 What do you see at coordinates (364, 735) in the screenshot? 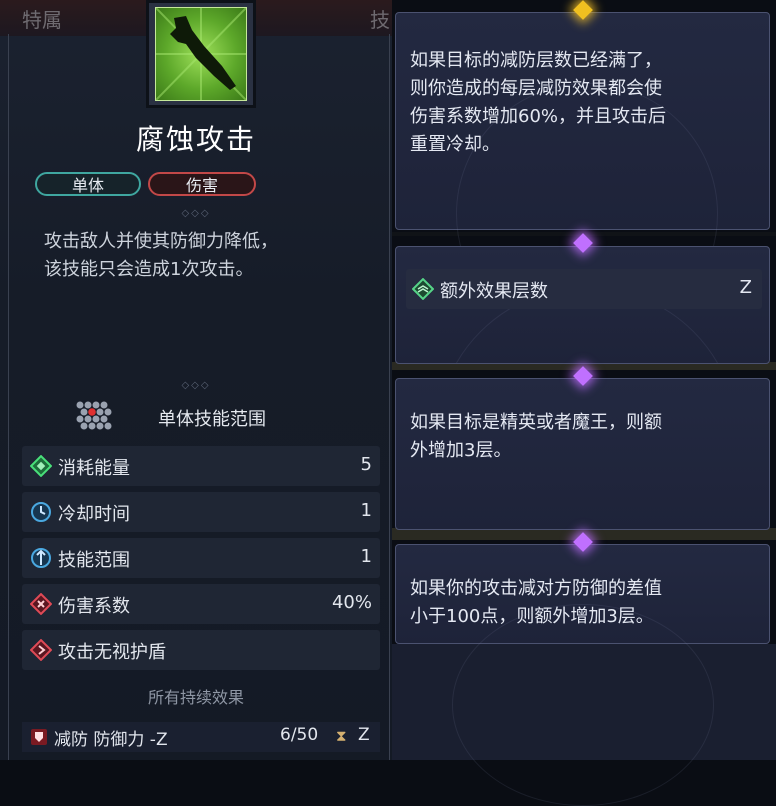
I see `buff-turns: Z` at bounding box center [364, 735].